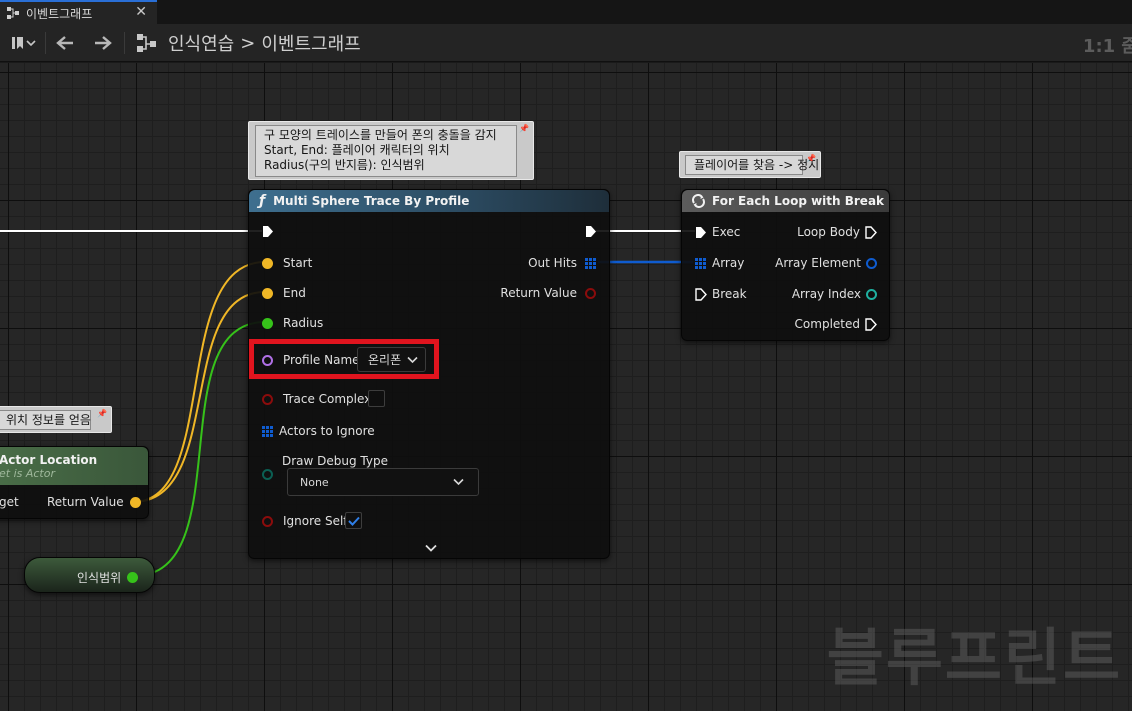 The height and width of the screenshot is (711, 1132). I want to click on node-title: Multi Sphere Trace By Profile, so click(371, 201).